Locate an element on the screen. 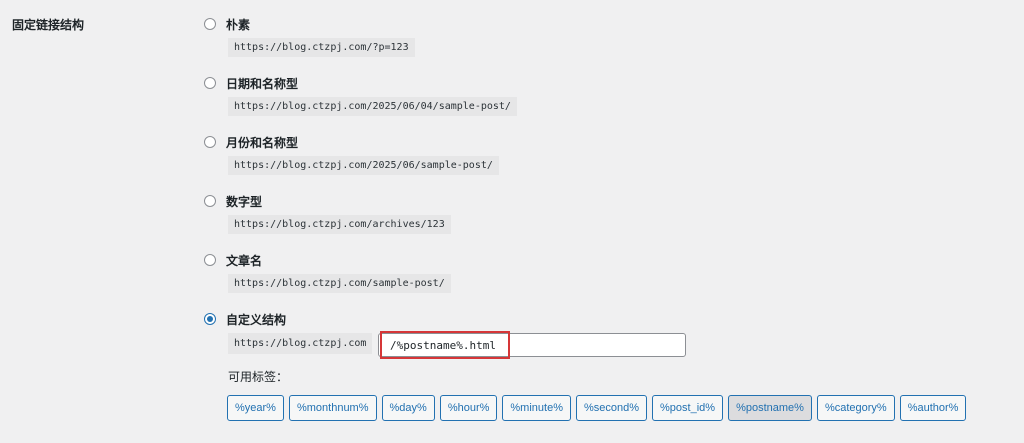  tag-monthnum-button: %monthnum% is located at coordinates (332, 408).